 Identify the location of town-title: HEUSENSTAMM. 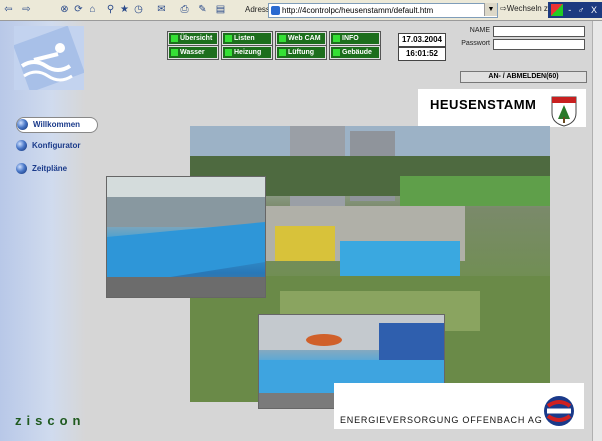
(483, 104).